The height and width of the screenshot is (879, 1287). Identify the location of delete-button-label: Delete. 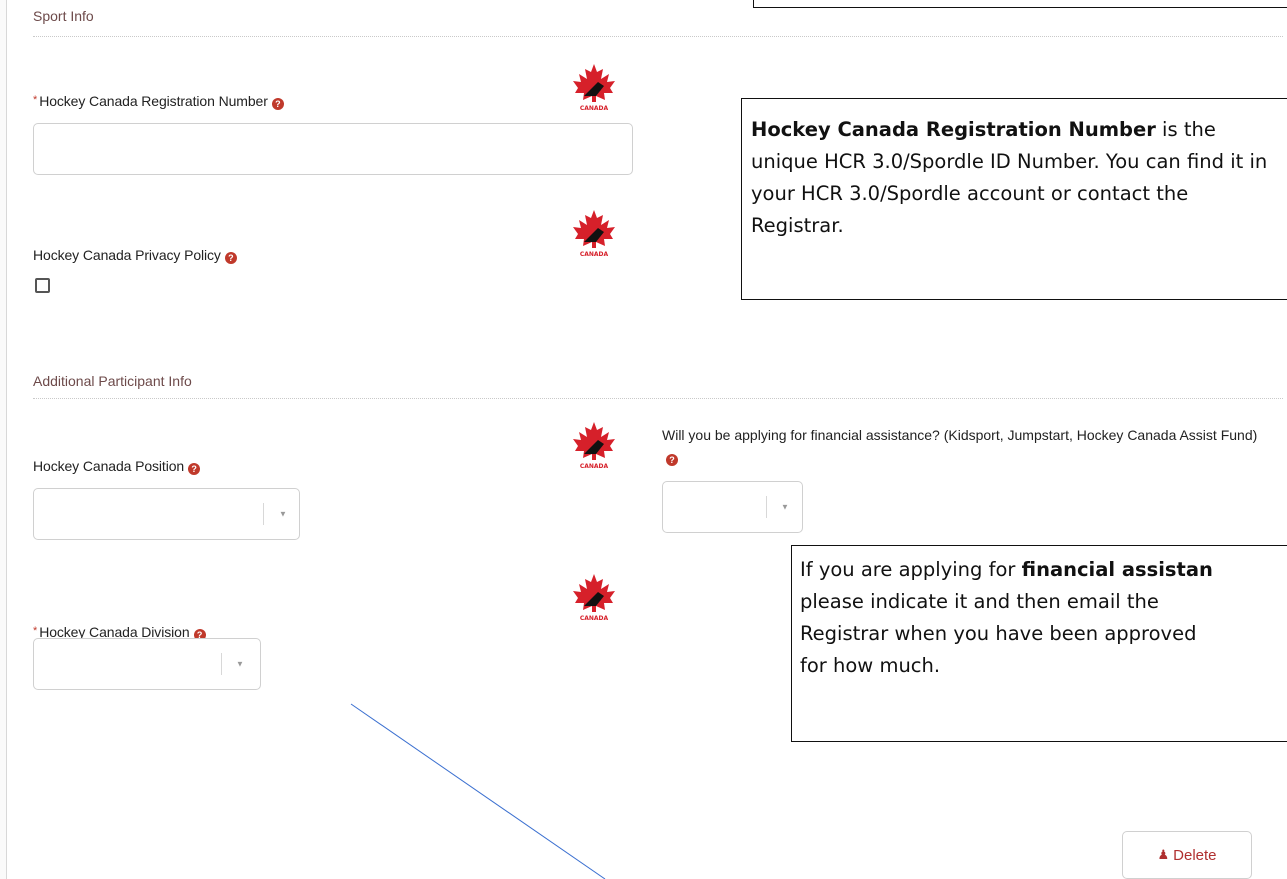
(1195, 855).